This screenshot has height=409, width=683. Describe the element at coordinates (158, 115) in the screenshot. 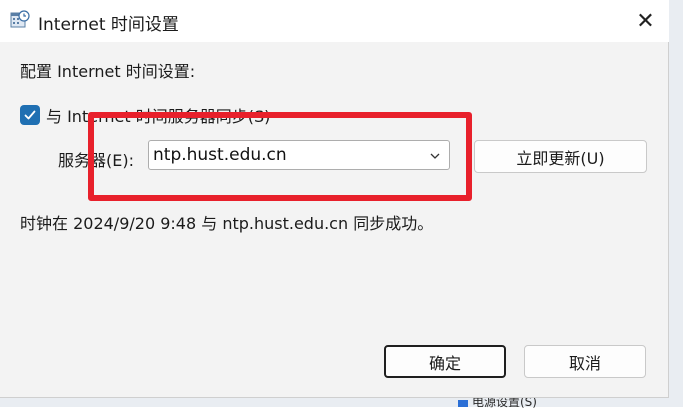

I see `sync-checkbox-label: 与 Internet 时间服务器同步(S)` at that location.